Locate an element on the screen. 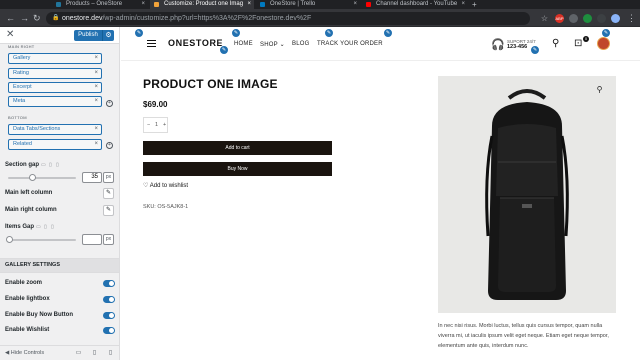 Image resolution: width=640 pixels, height=360 pixels. tab-label: Channel dashboard - YouTube is located at coordinates (417, 4).